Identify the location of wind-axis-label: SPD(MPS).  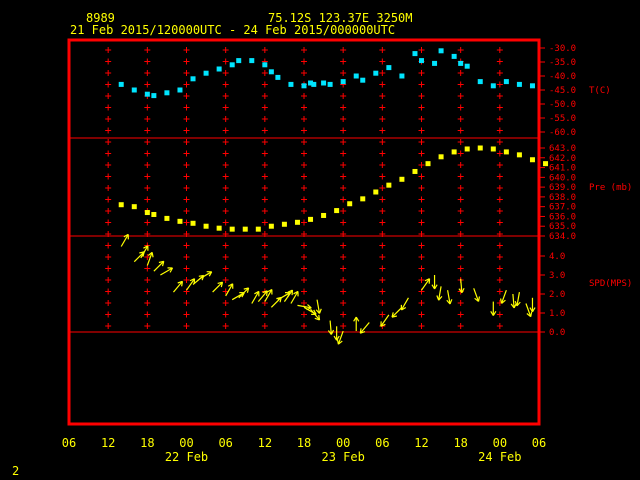
(610, 284).